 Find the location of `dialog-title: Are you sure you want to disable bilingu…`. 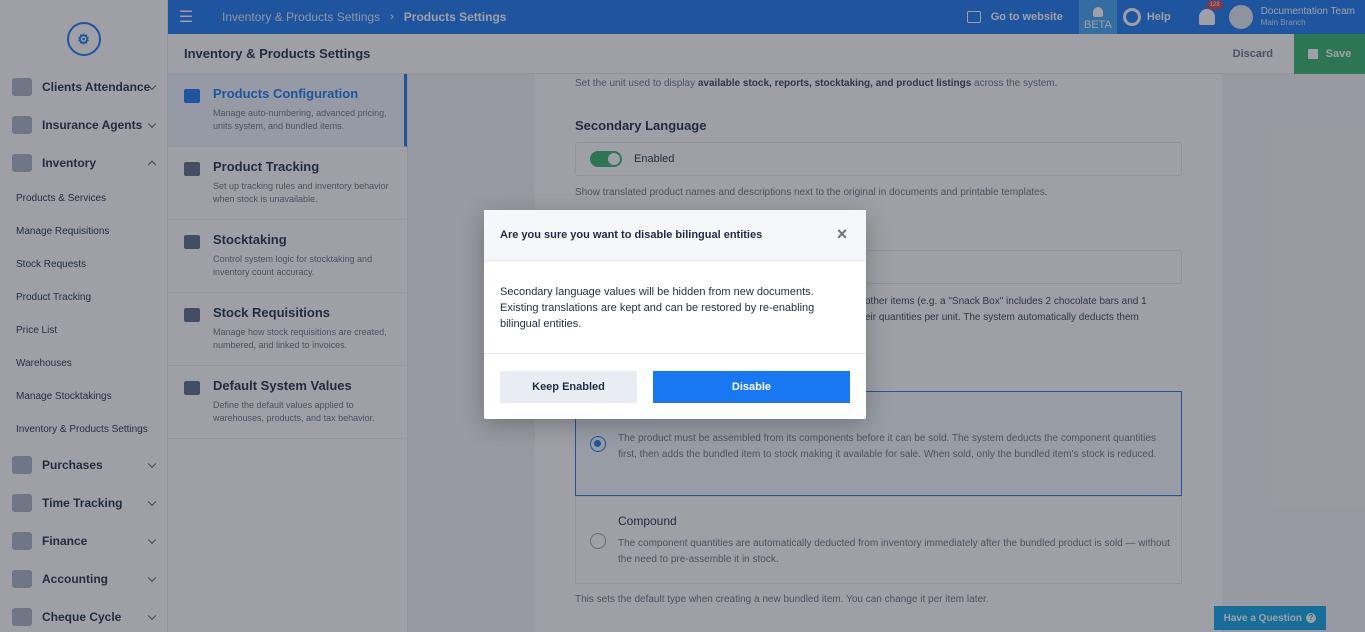

dialog-title: Are you sure you want to disable bilingu… is located at coordinates (631, 235).